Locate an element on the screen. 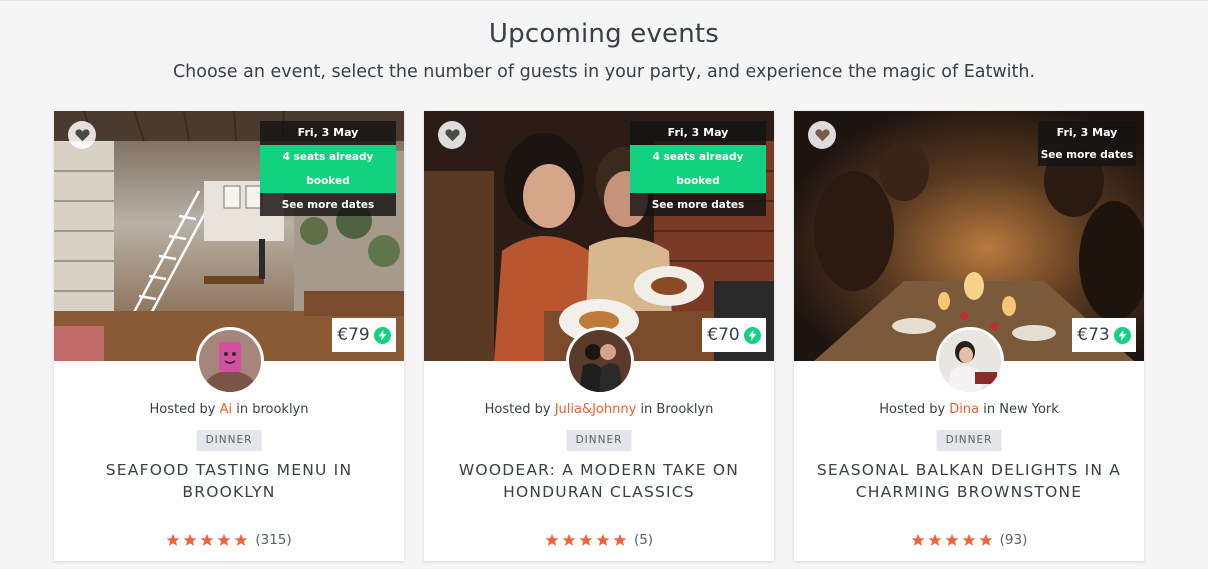 The image size is (1208, 569). review-count: (93) is located at coordinates (1013, 540).